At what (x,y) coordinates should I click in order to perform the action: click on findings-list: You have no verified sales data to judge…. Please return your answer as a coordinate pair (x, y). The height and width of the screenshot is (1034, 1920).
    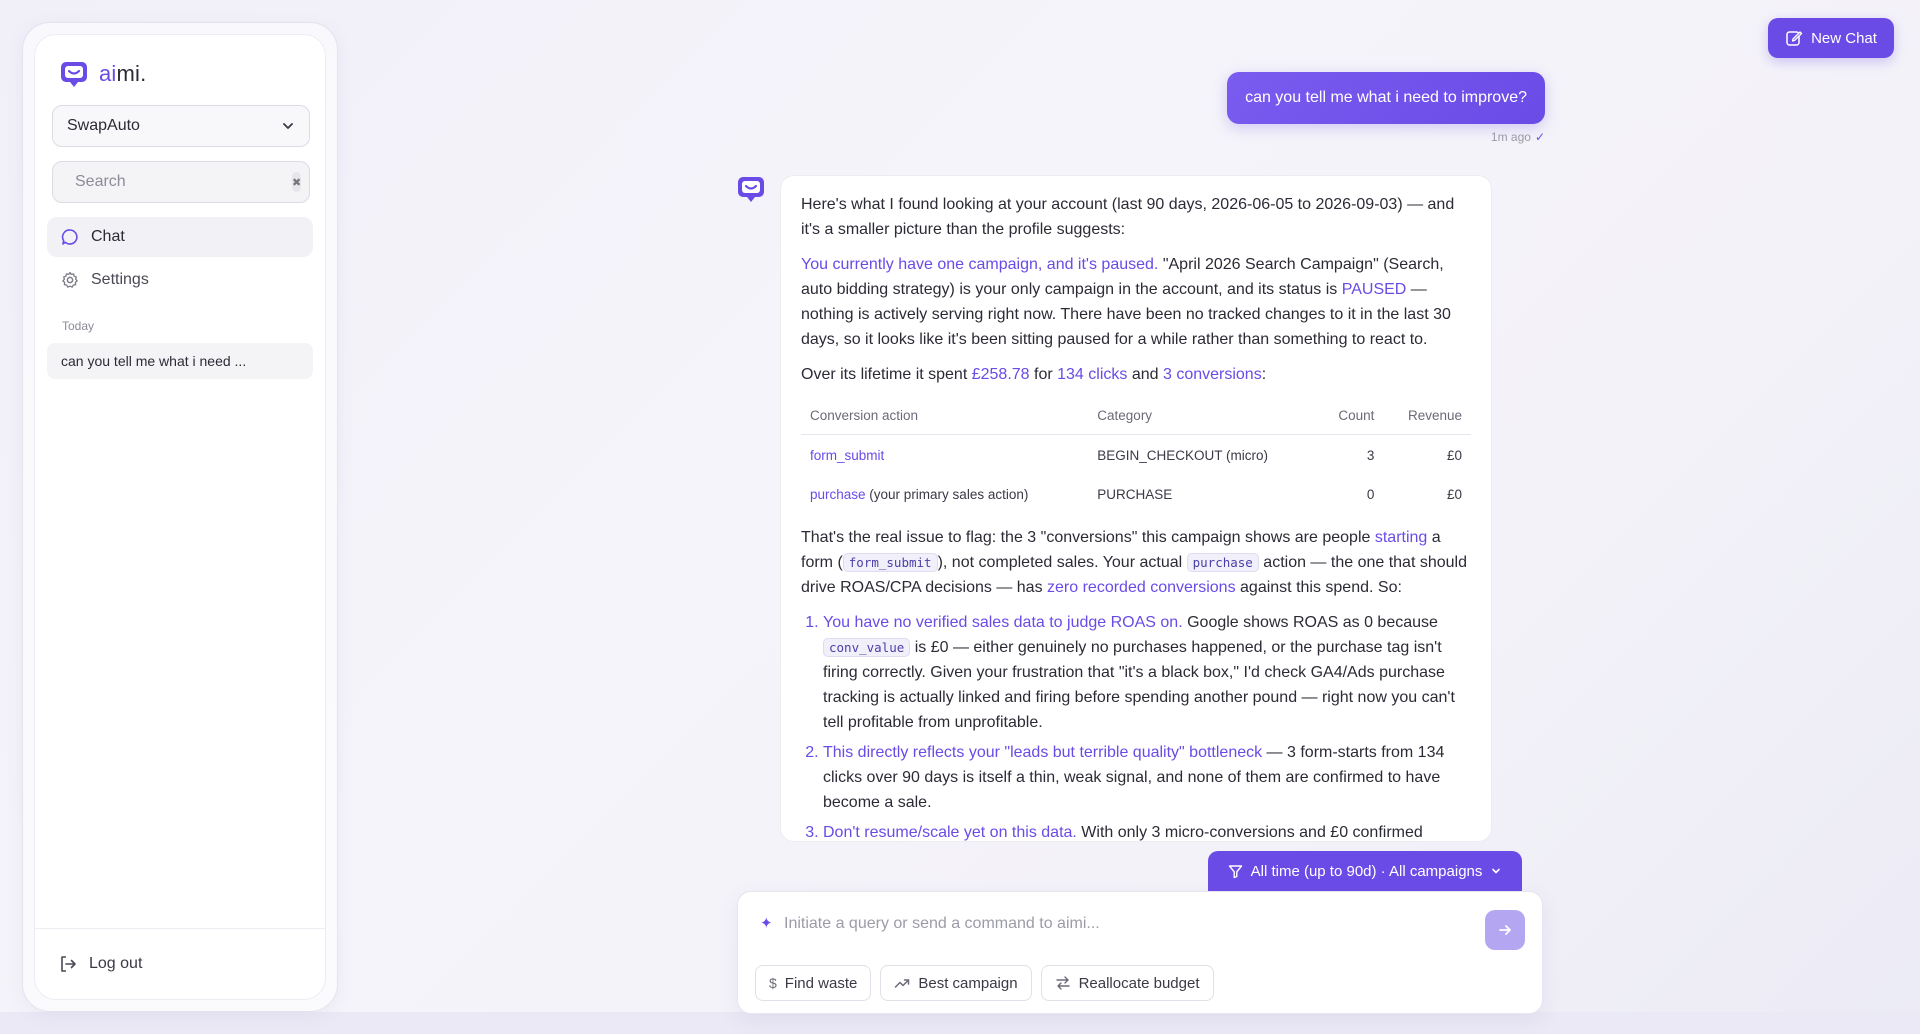
    Looking at the image, I should click on (1136, 725).